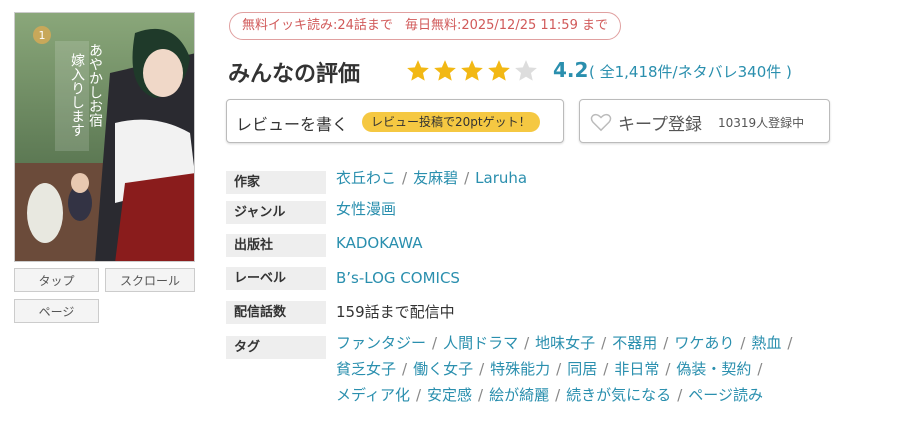 Image resolution: width=907 pixels, height=425 pixels. I want to click on daily-free-text: 毎日無料:2025/12/25 11:59 まで, so click(506, 25).